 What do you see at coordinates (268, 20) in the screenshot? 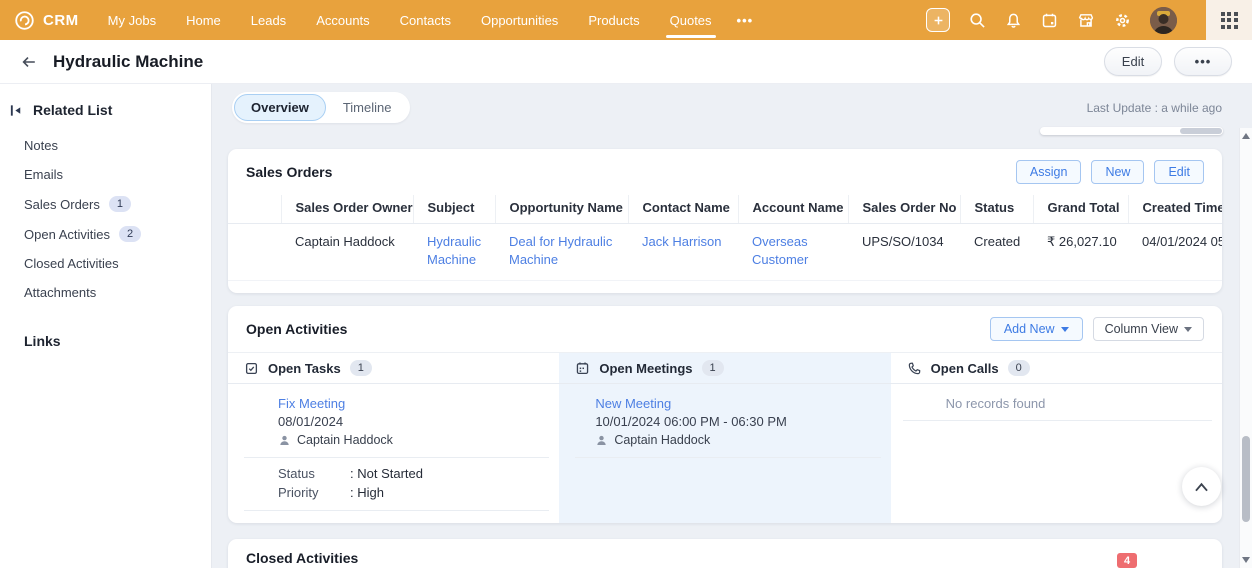
I see `nav-item-leads: Leads` at bounding box center [268, 20].